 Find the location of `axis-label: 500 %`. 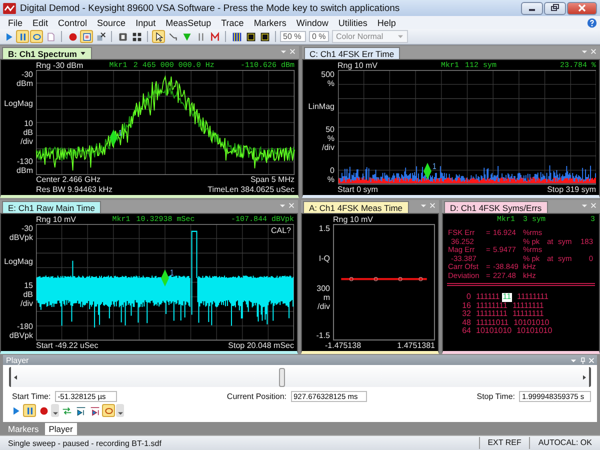

axis-label: 500 % is located at coordinates (327, 79).